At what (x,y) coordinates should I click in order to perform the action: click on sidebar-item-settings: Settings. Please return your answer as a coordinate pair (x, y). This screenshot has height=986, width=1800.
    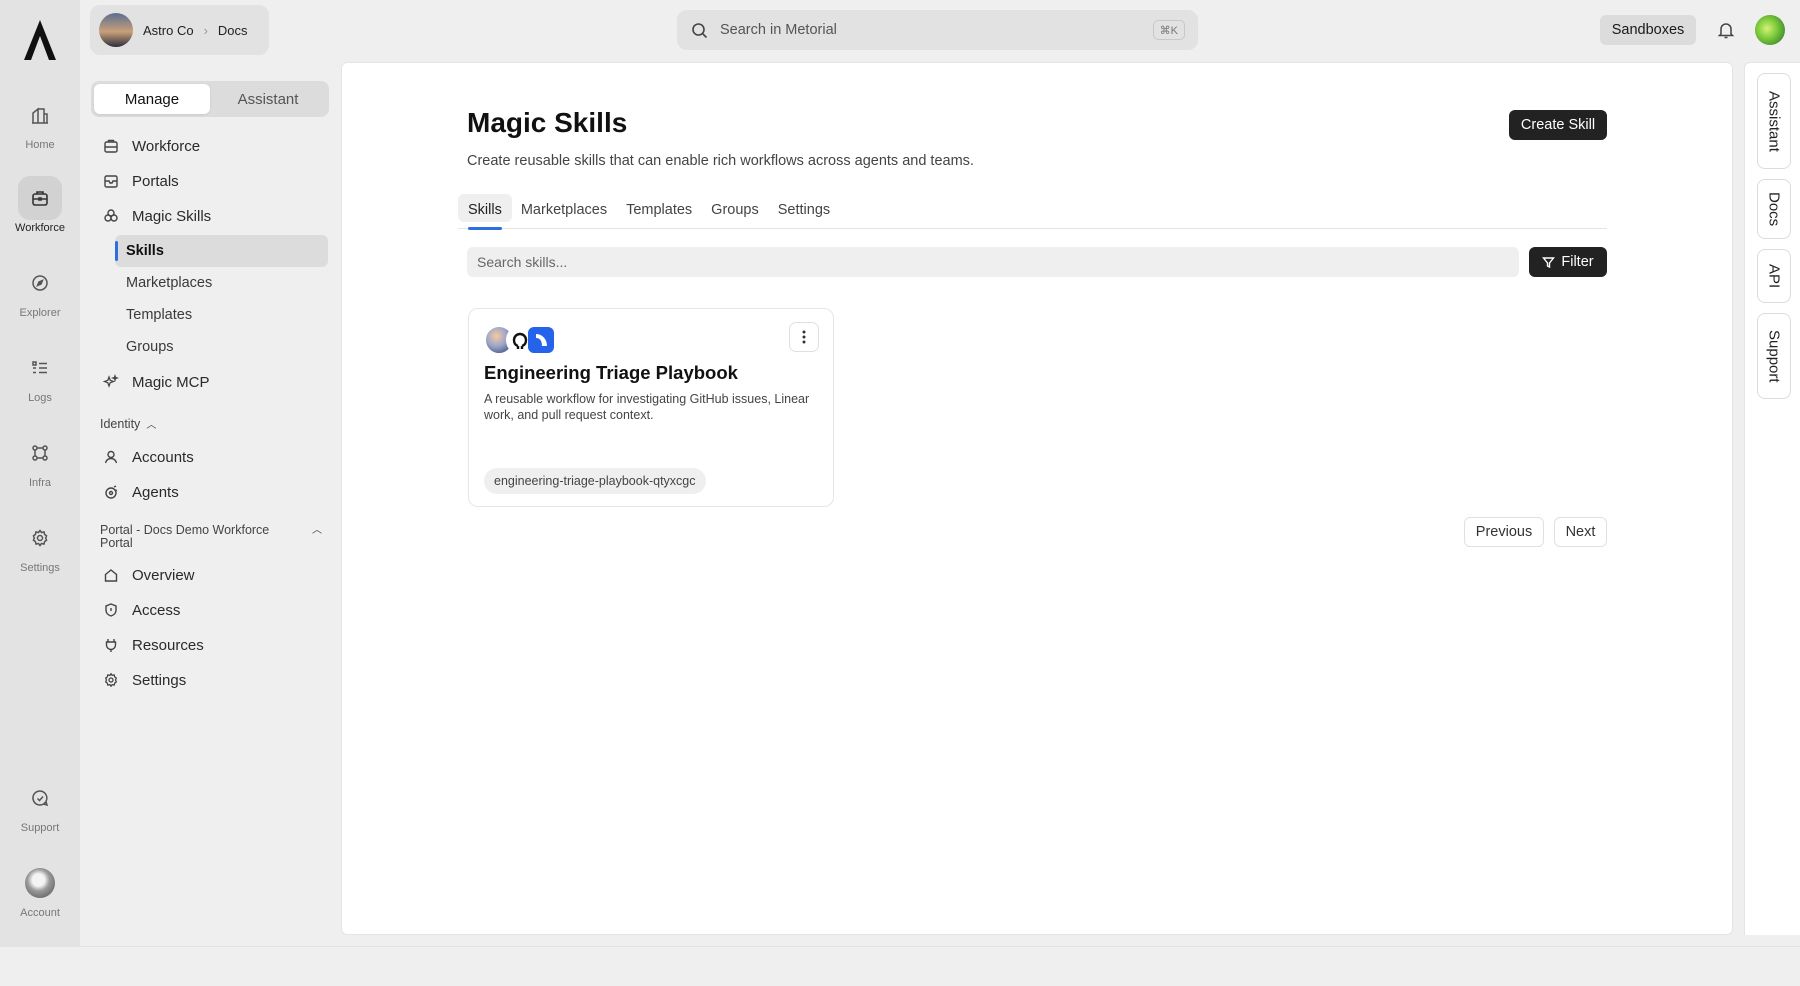
    Looking at the image, I should click on (209, 680).